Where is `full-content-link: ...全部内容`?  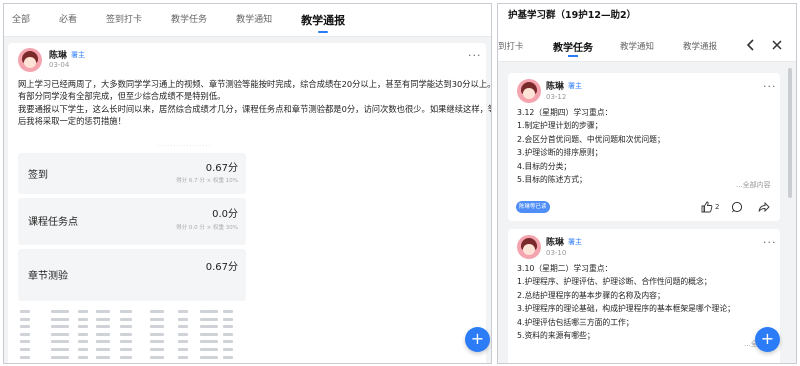
full-content-link: ...全部内容 is located at coordinates (753, 185).